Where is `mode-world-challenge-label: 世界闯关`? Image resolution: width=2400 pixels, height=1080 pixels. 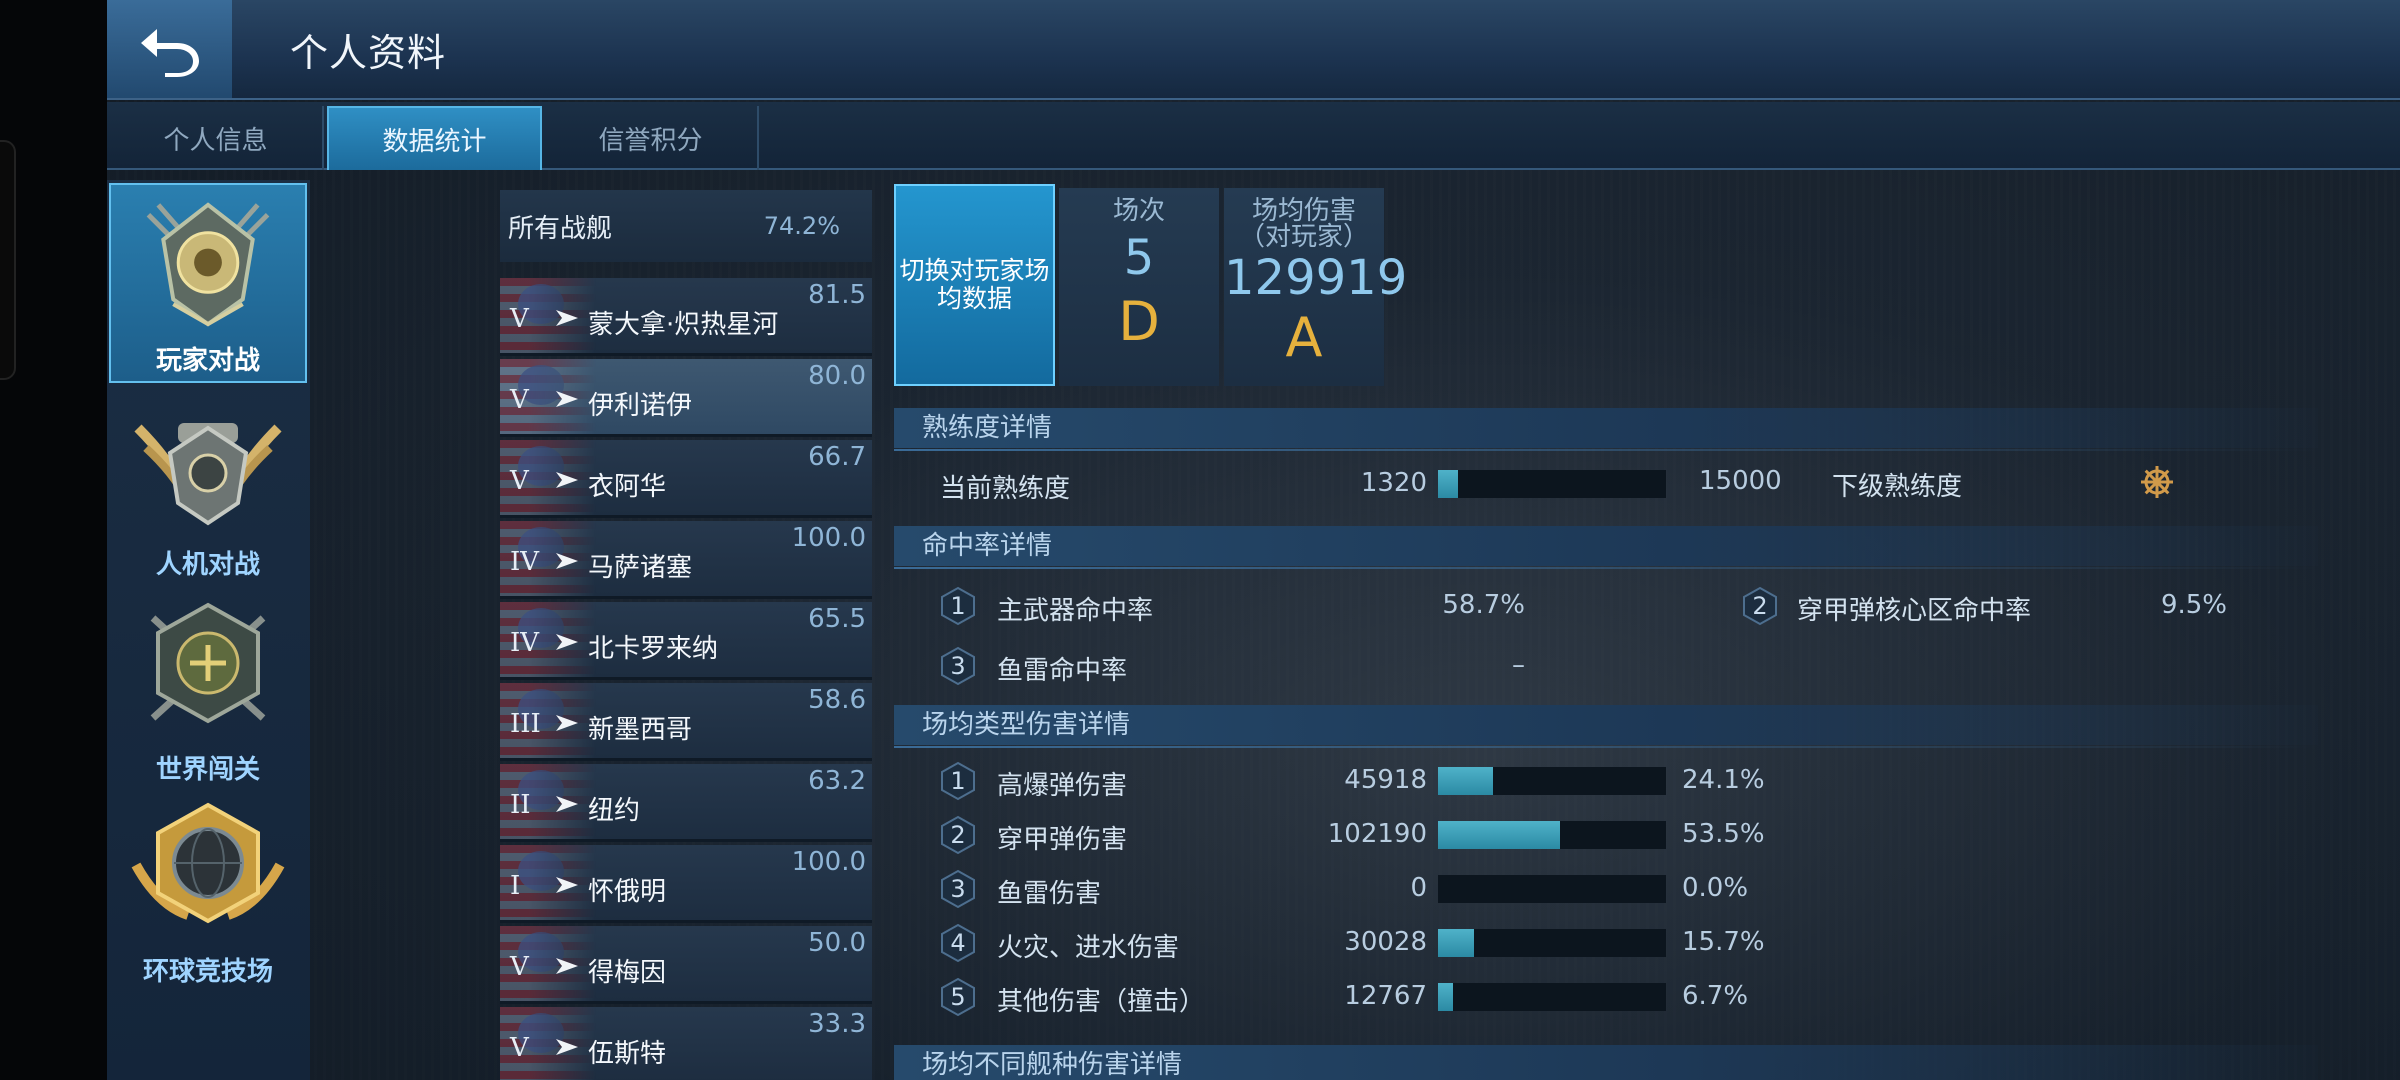
mode-world-challenge-label: 世界闯关 is located at coordinates (207, 770).